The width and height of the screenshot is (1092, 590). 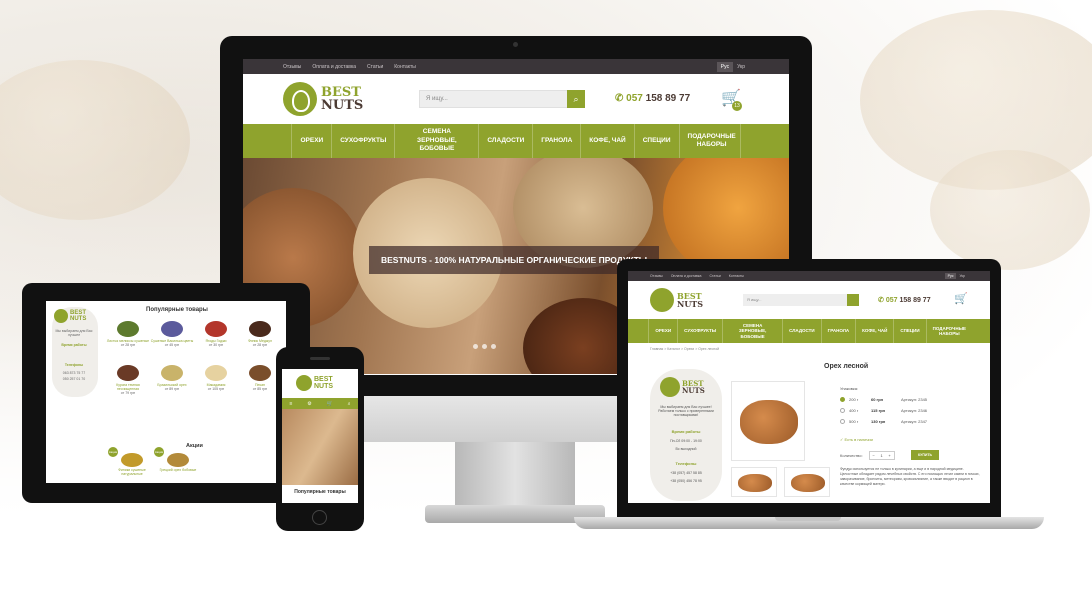 What do you see at coordinates (130, 464) in the screenshot?
I see `promo-card: Акция Финики сушеные натуральные` at bounding box center [130, 464].